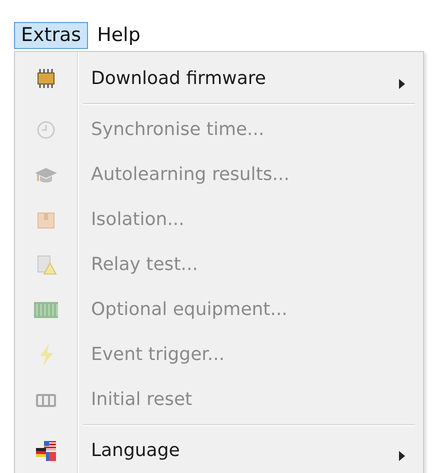 Image resolution: width=433 pixels, height=473 pixels. Describe the element at coordinates (219, 78) in the screenshot. I see `menu-item: Download firmware` at that location.